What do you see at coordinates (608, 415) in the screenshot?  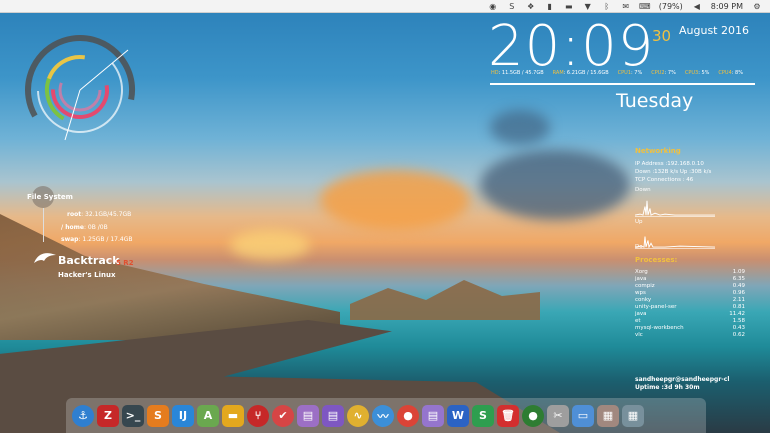 I see `photo-icon: ▦` at bounding box center [608, 415].